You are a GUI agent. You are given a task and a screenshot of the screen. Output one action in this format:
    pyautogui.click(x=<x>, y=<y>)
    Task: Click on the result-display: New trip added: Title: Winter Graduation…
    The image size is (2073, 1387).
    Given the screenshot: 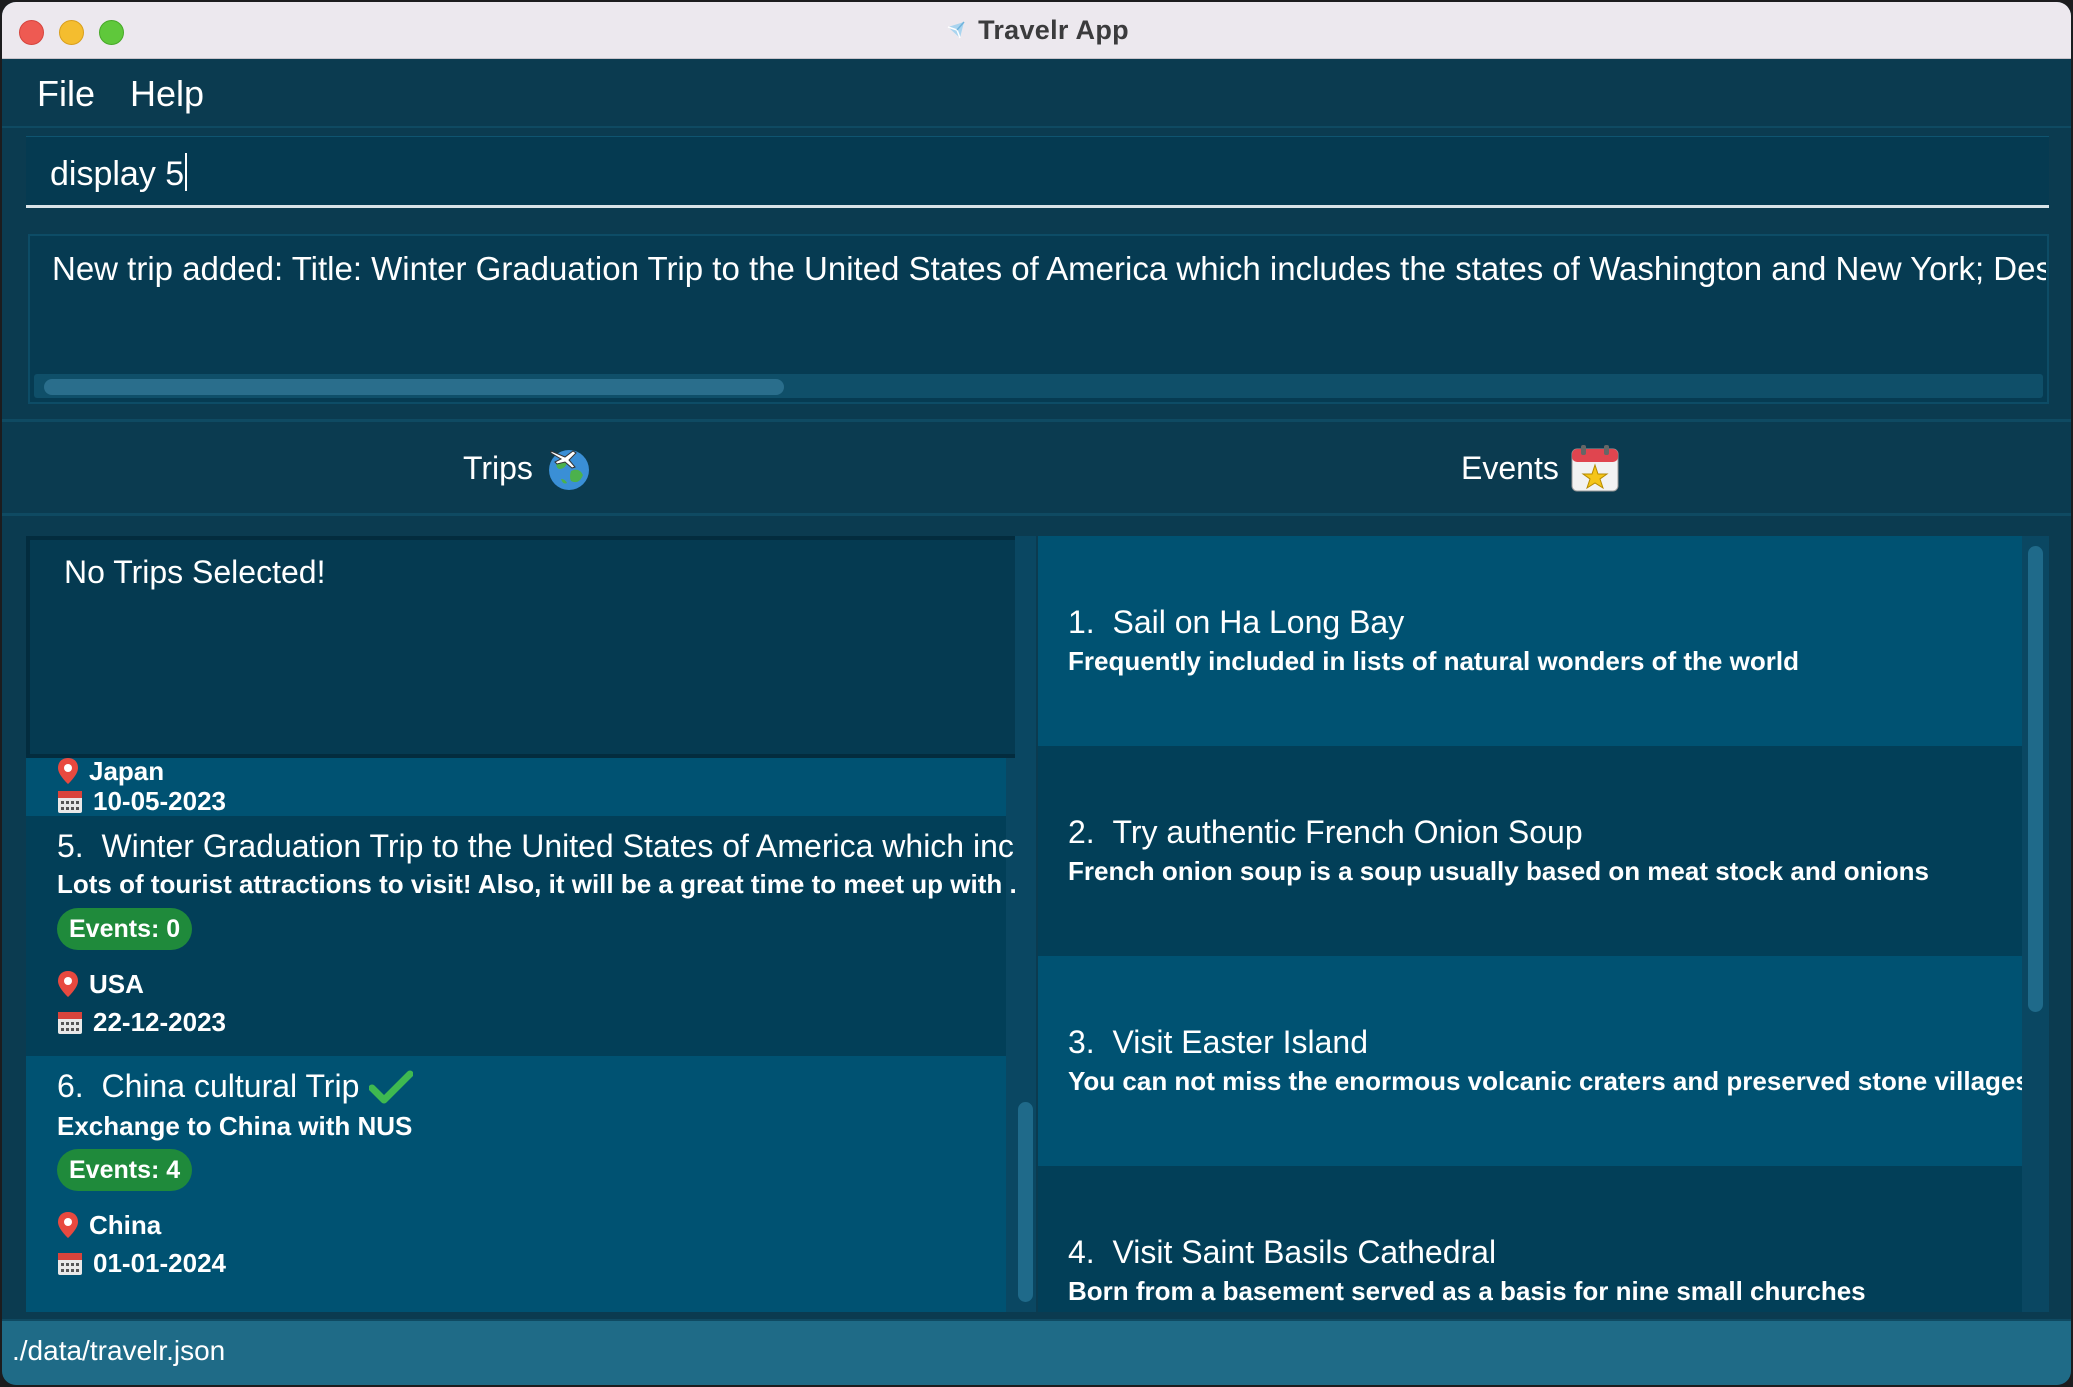 What is the action you would take?
    pyautogui.click(x=1038, y=319)
    